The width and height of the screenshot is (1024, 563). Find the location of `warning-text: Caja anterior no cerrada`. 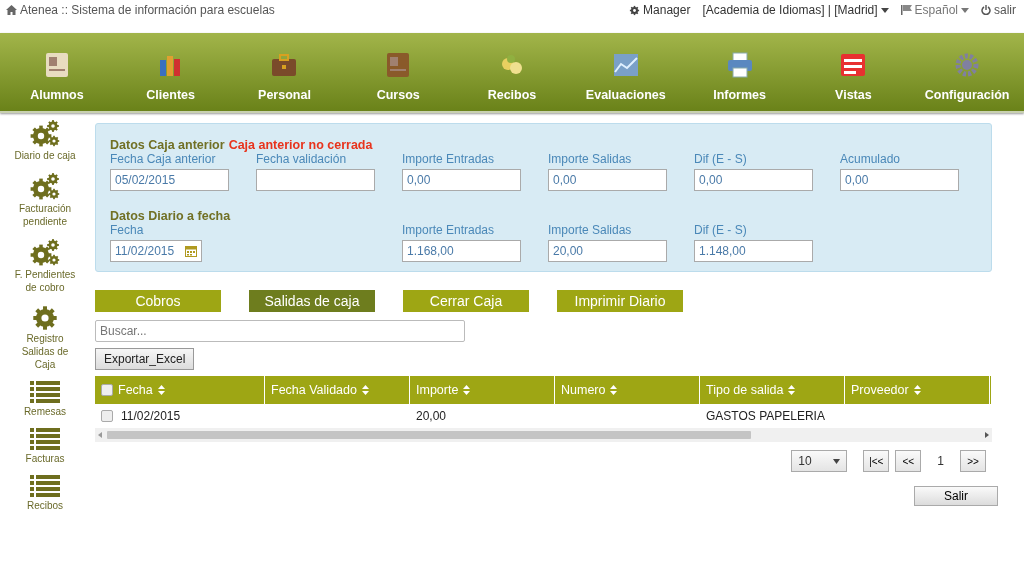

warning-text: Caja anterior no cerrada is located at coordinates (300, 145).